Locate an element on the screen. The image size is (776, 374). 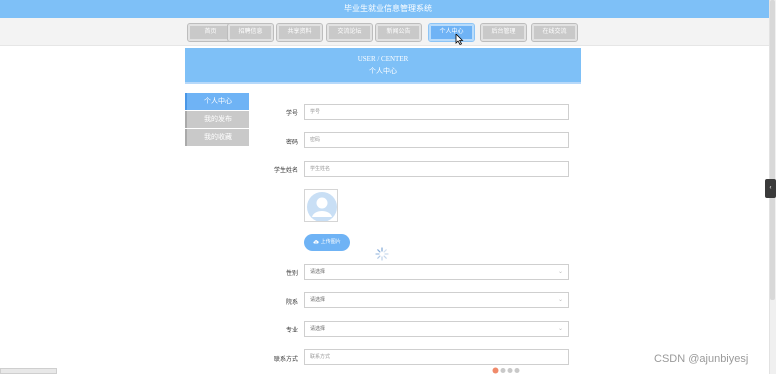
chevron-left-icon: ‹ is located at coordinates (770, 188).